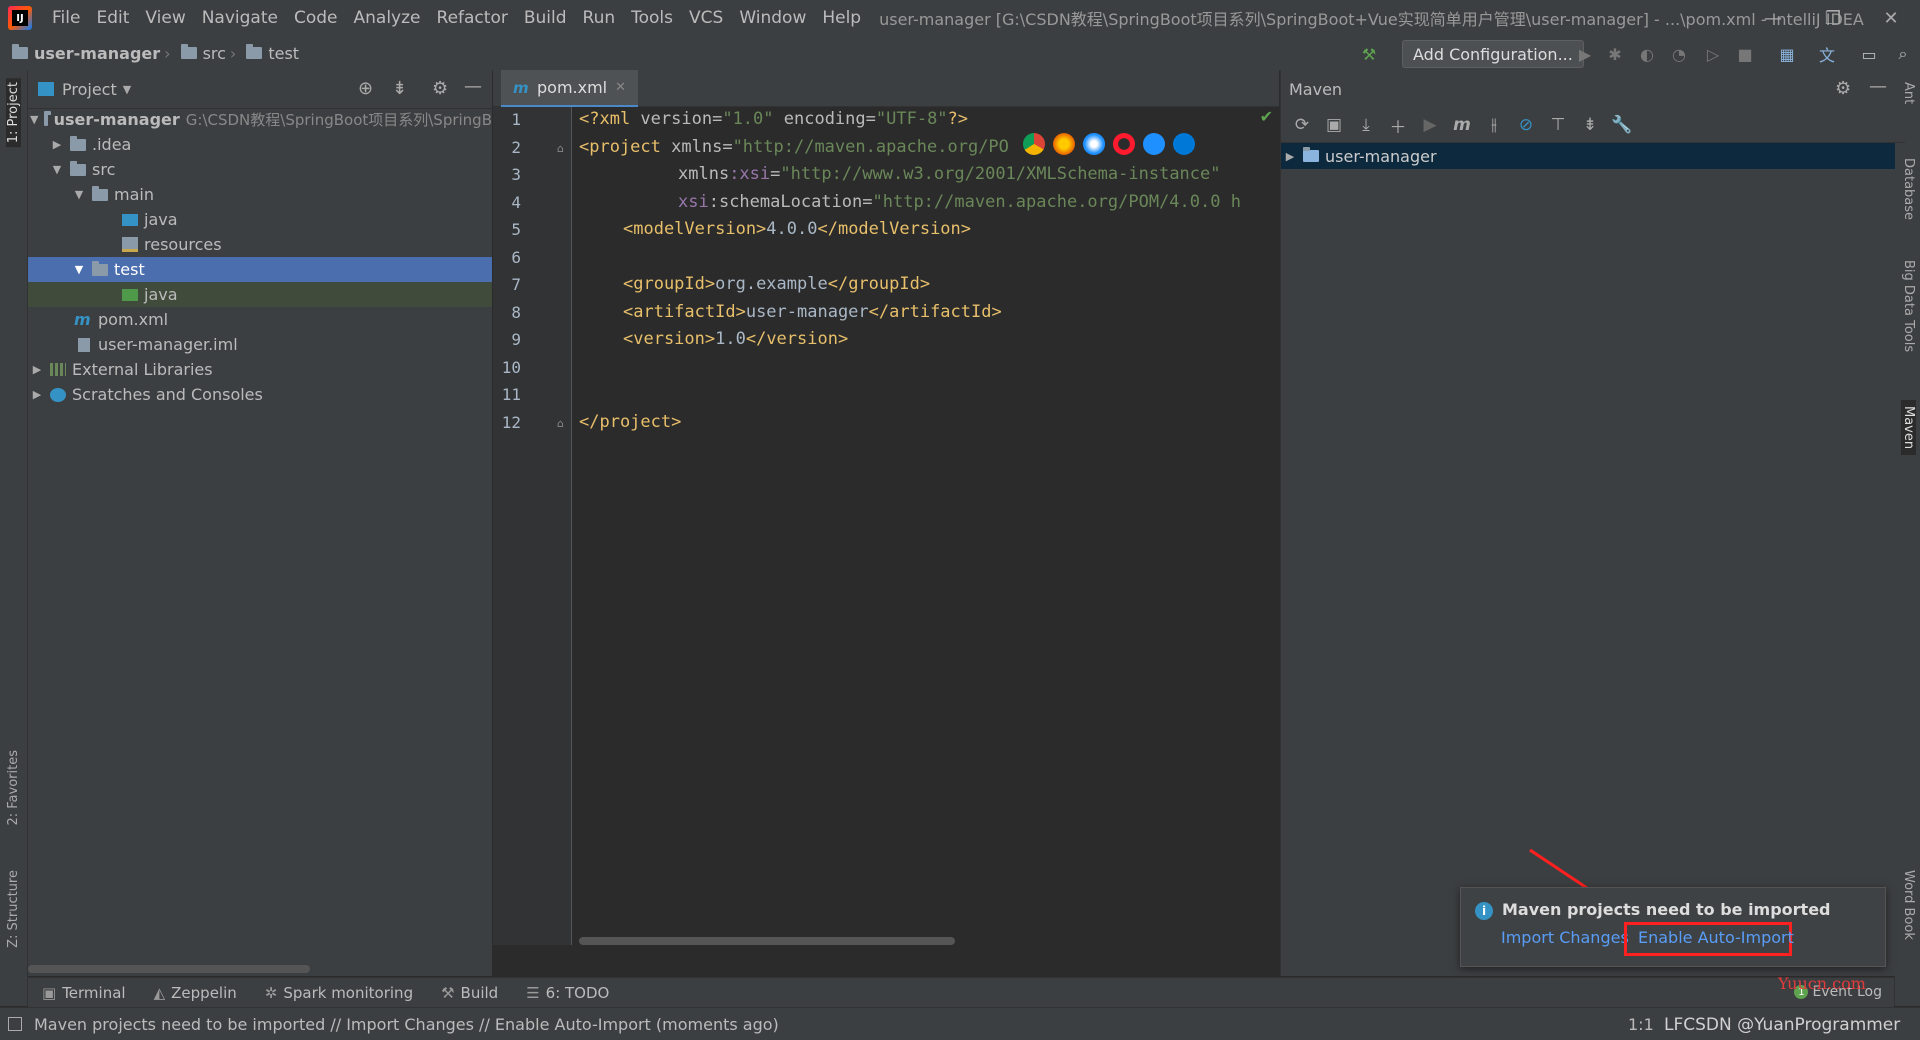 This screenshot has width=1920, height=1040. Describe the element at coordinates (13, 113) in the screenshot. I see `project-tool-tab: 1: Project` at that location.